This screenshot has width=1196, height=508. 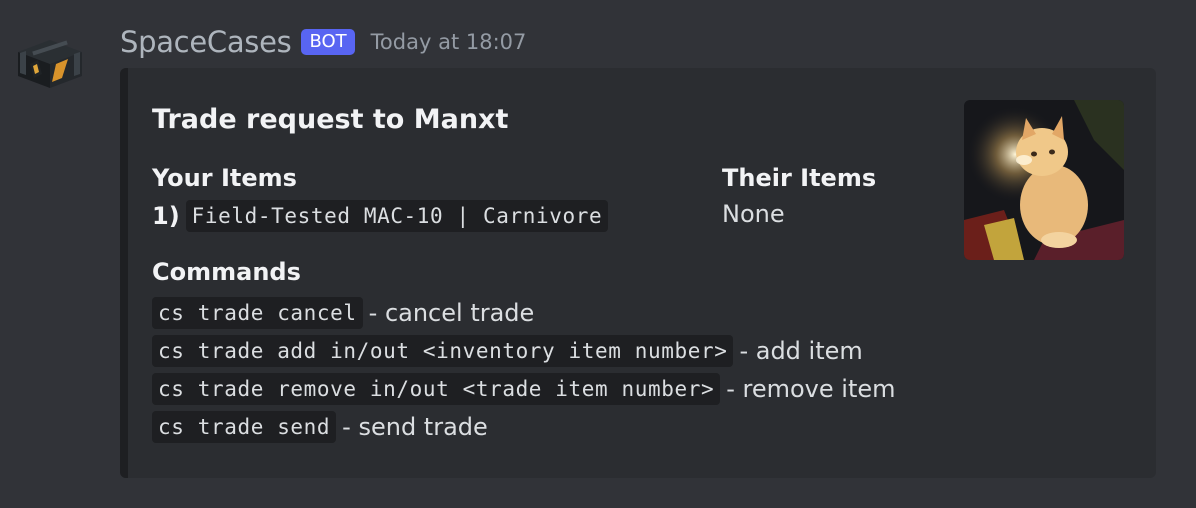 I want to click on username: SpaceCases, so click(x=206, y=42).